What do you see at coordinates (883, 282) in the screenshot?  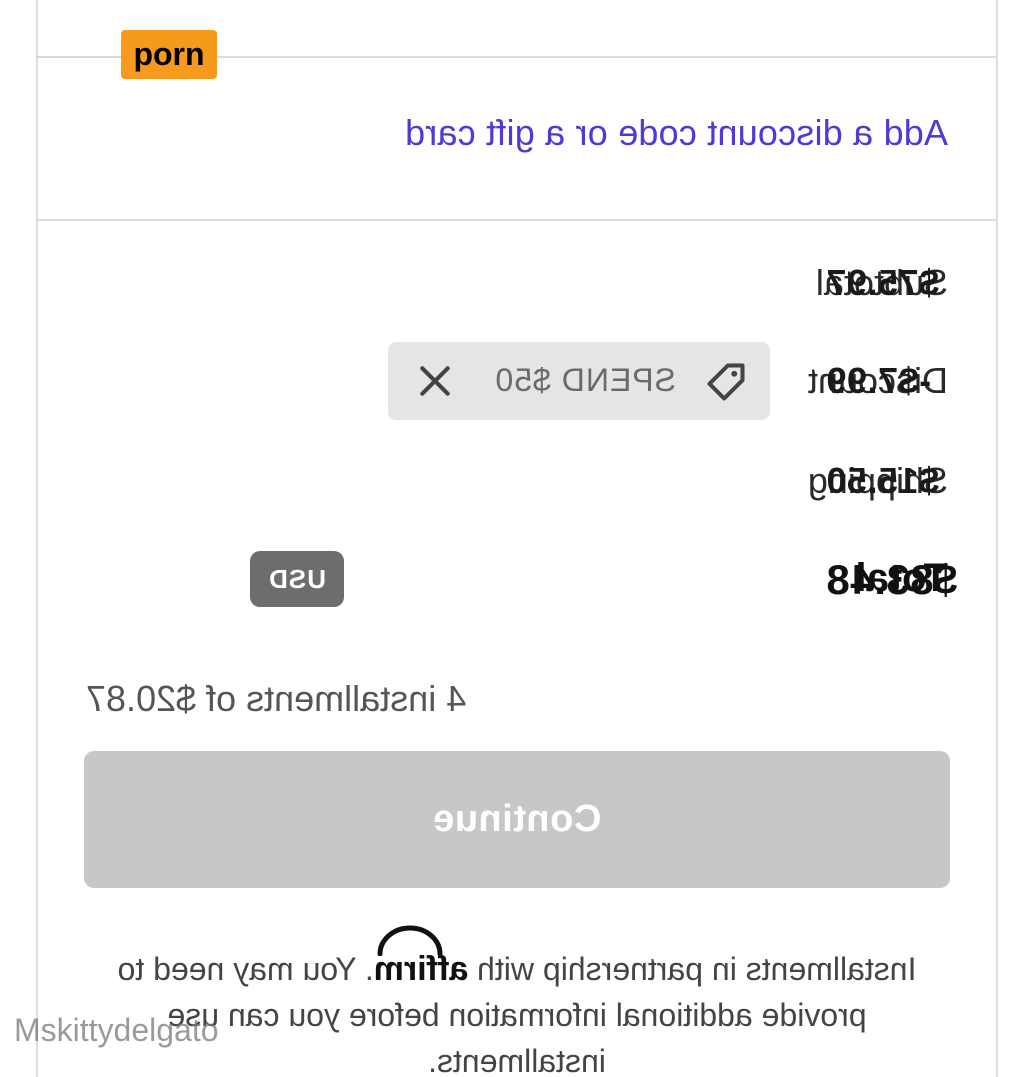 I see `subtotal-value: $75.97` at bounding box center [883, 282].